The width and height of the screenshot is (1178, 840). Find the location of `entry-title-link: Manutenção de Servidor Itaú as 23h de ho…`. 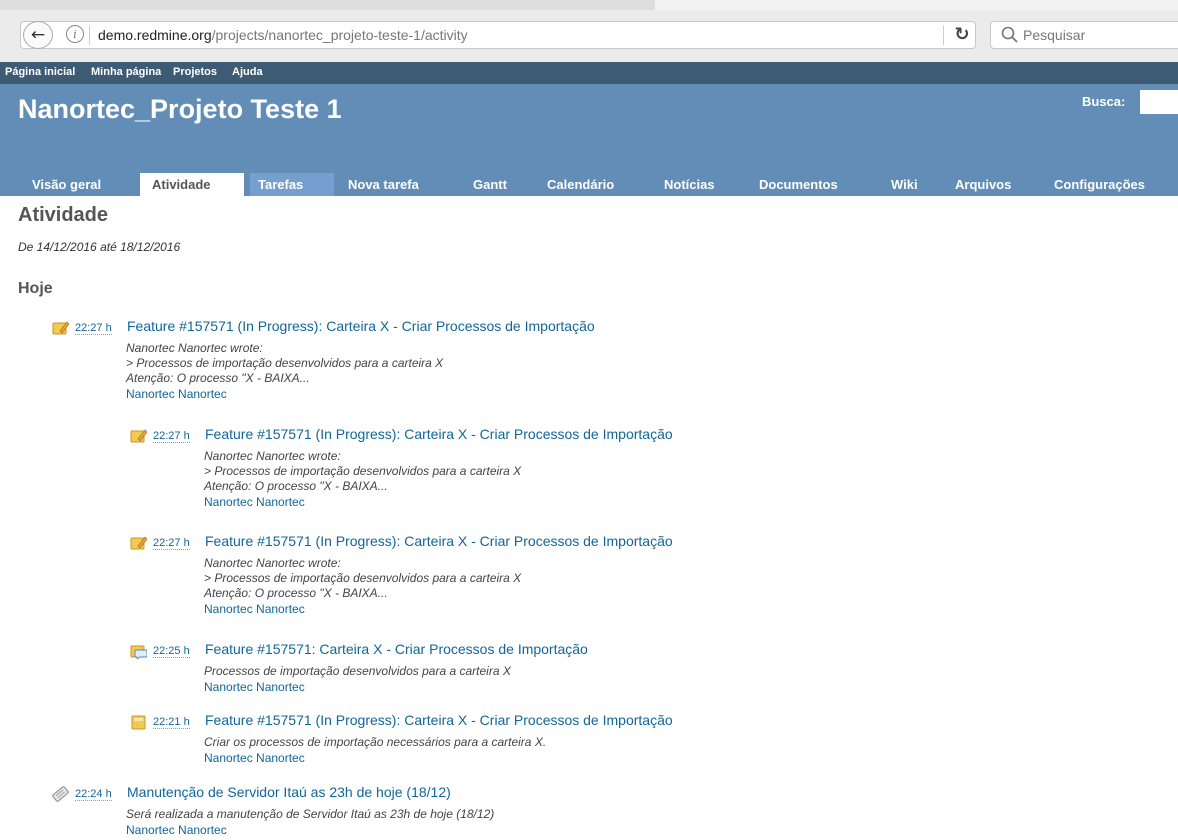

entry-title-link: Manutenção de Servidor Itaú as 23h de ho… is located at coordinates (289, 792).